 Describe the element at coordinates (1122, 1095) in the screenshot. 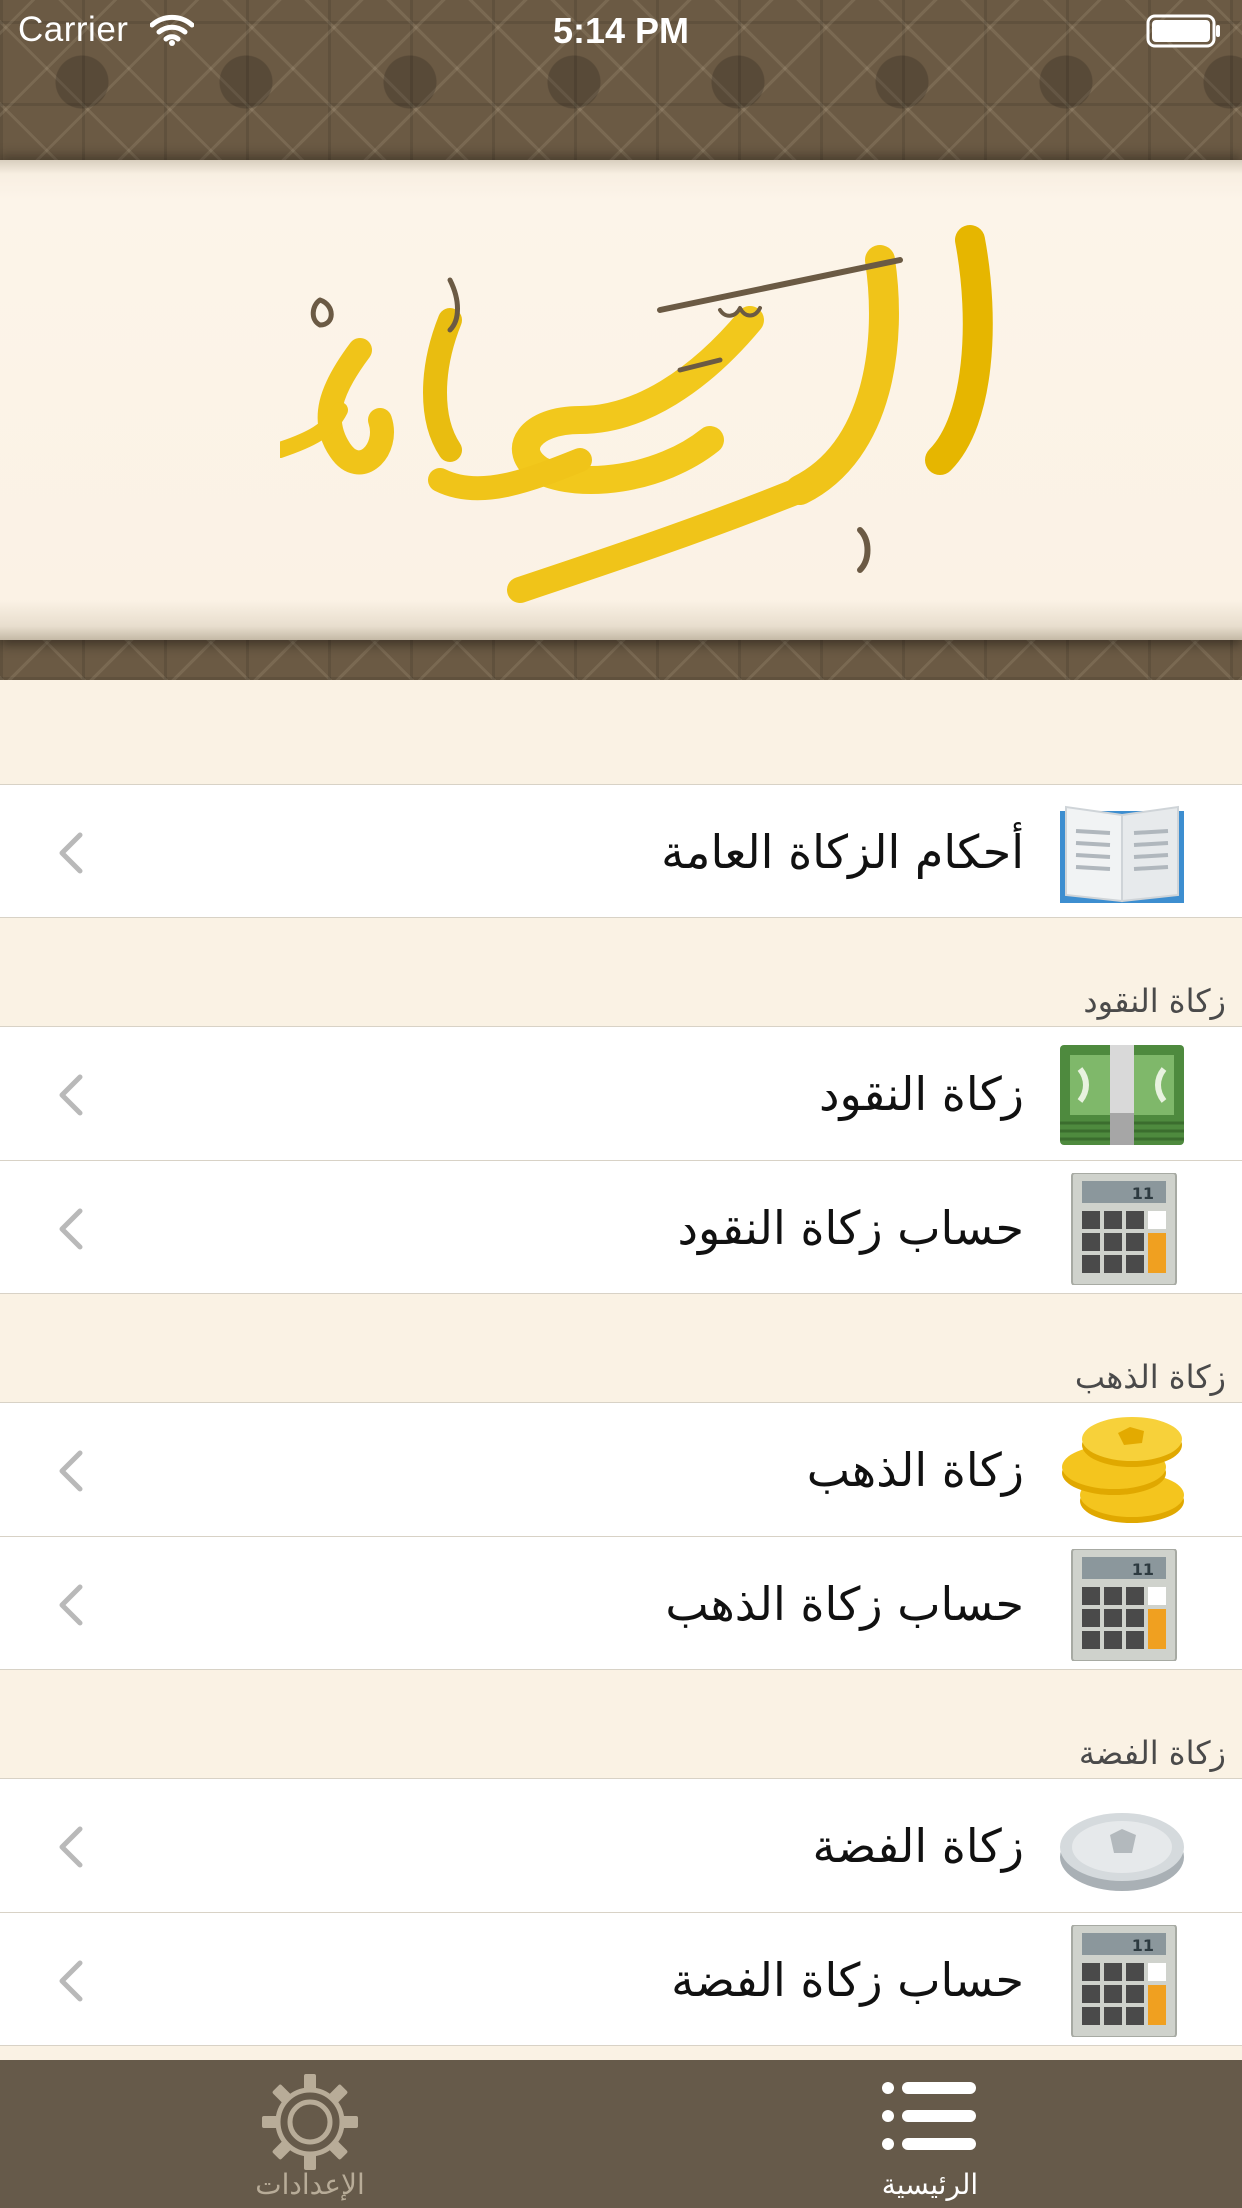

I see `banknotes-icon` at that location.